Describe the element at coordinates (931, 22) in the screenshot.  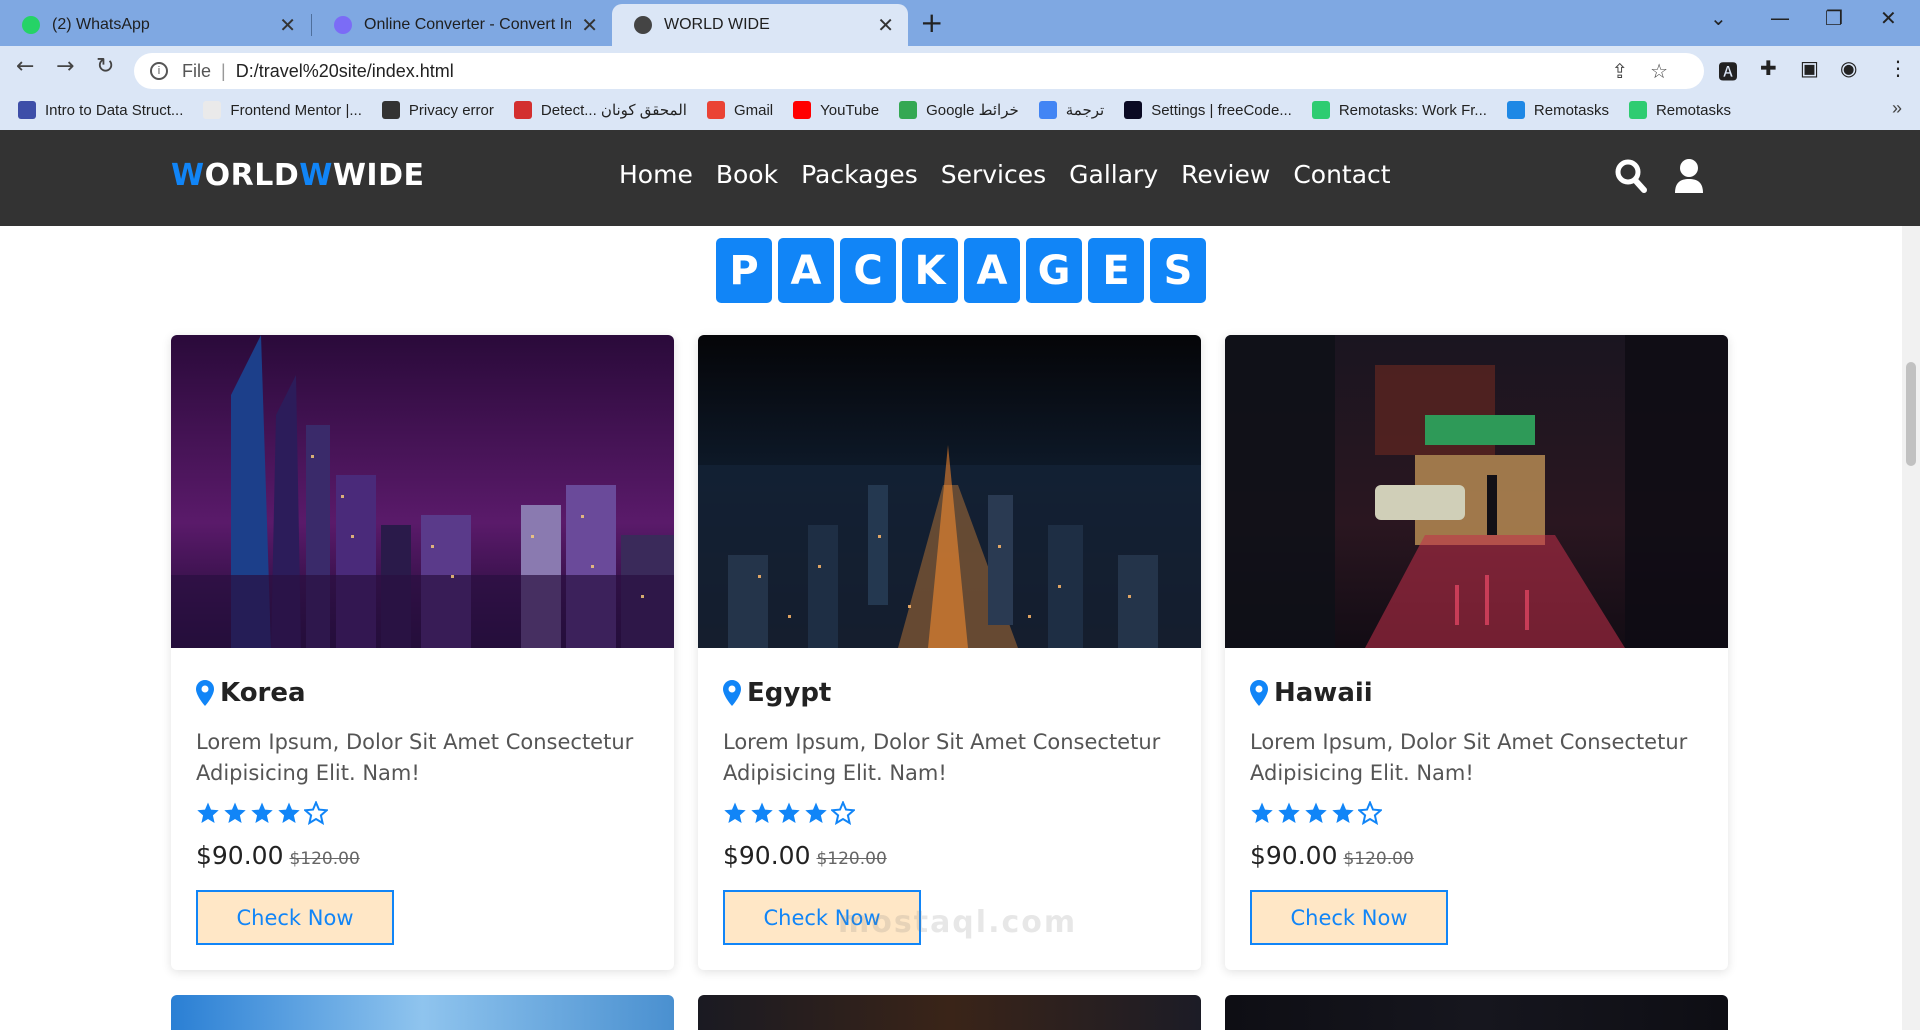
I see `new-tab-icon: +` at that location.